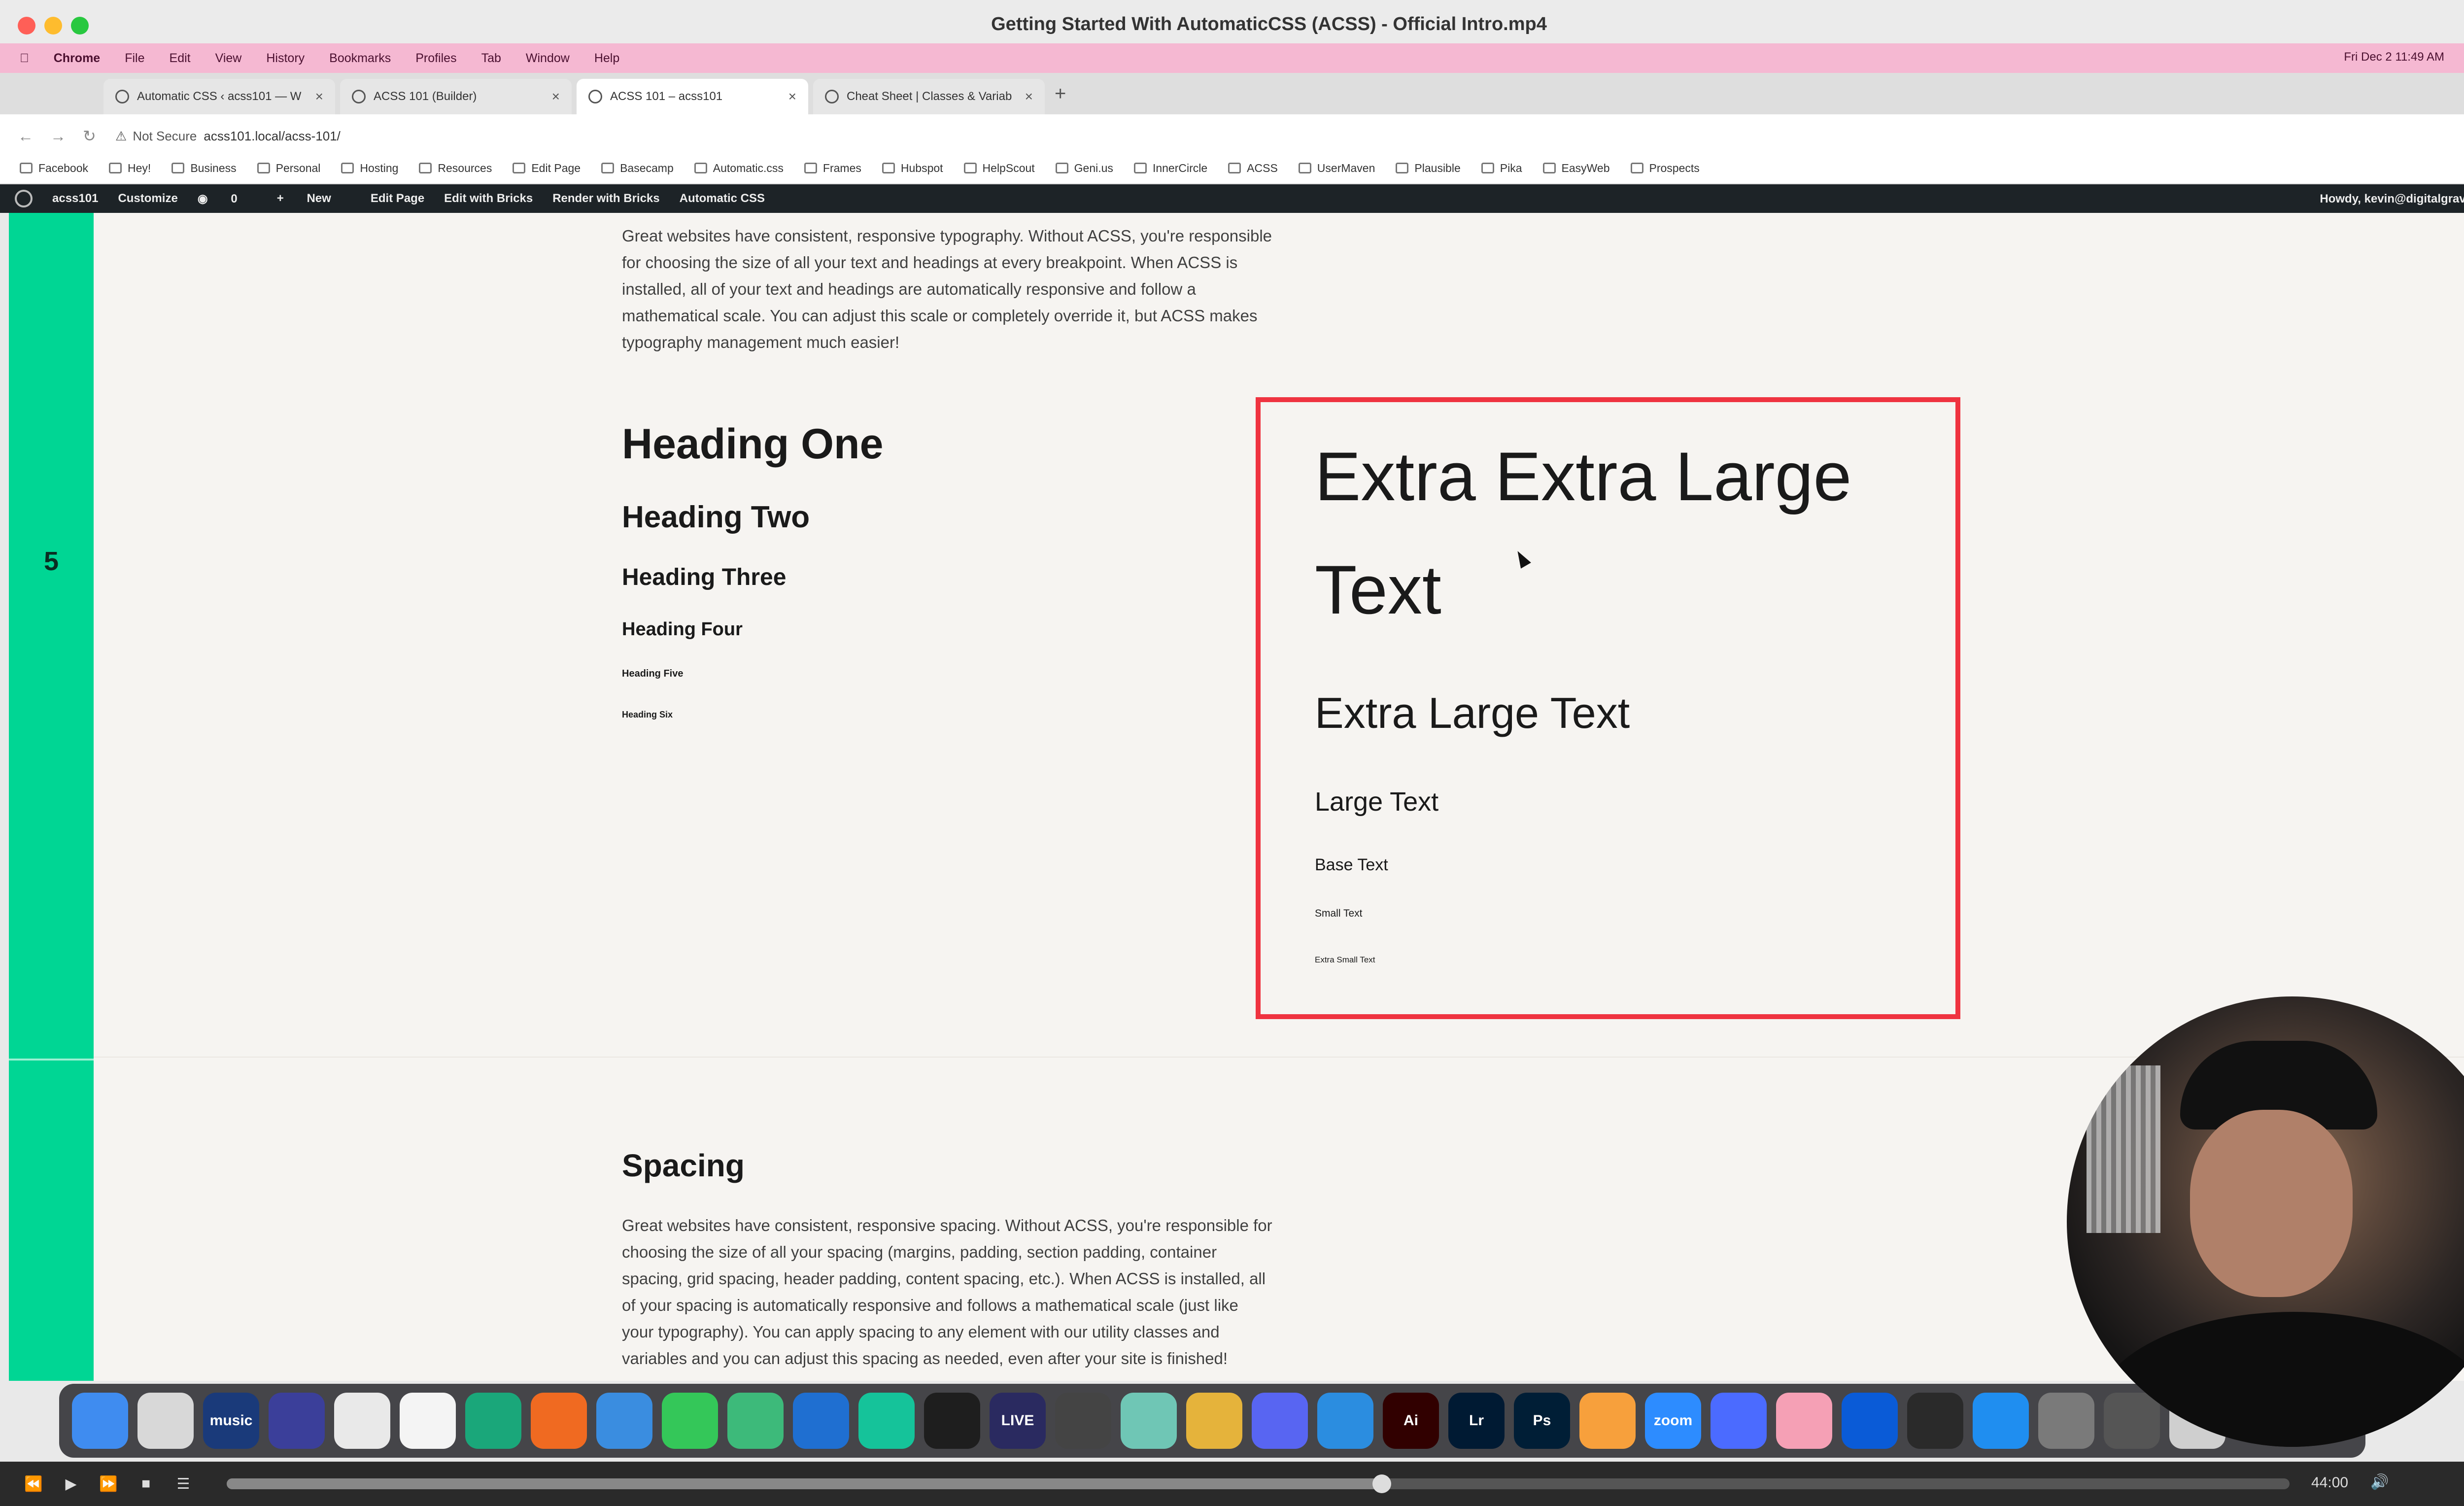 This screenshot has width=2464, height=1506. What do you see at coordinates (739, 168) in the screenshot?
I see `bookmark-automatic-css: Automatic.css` at bounding box center [739, 168].